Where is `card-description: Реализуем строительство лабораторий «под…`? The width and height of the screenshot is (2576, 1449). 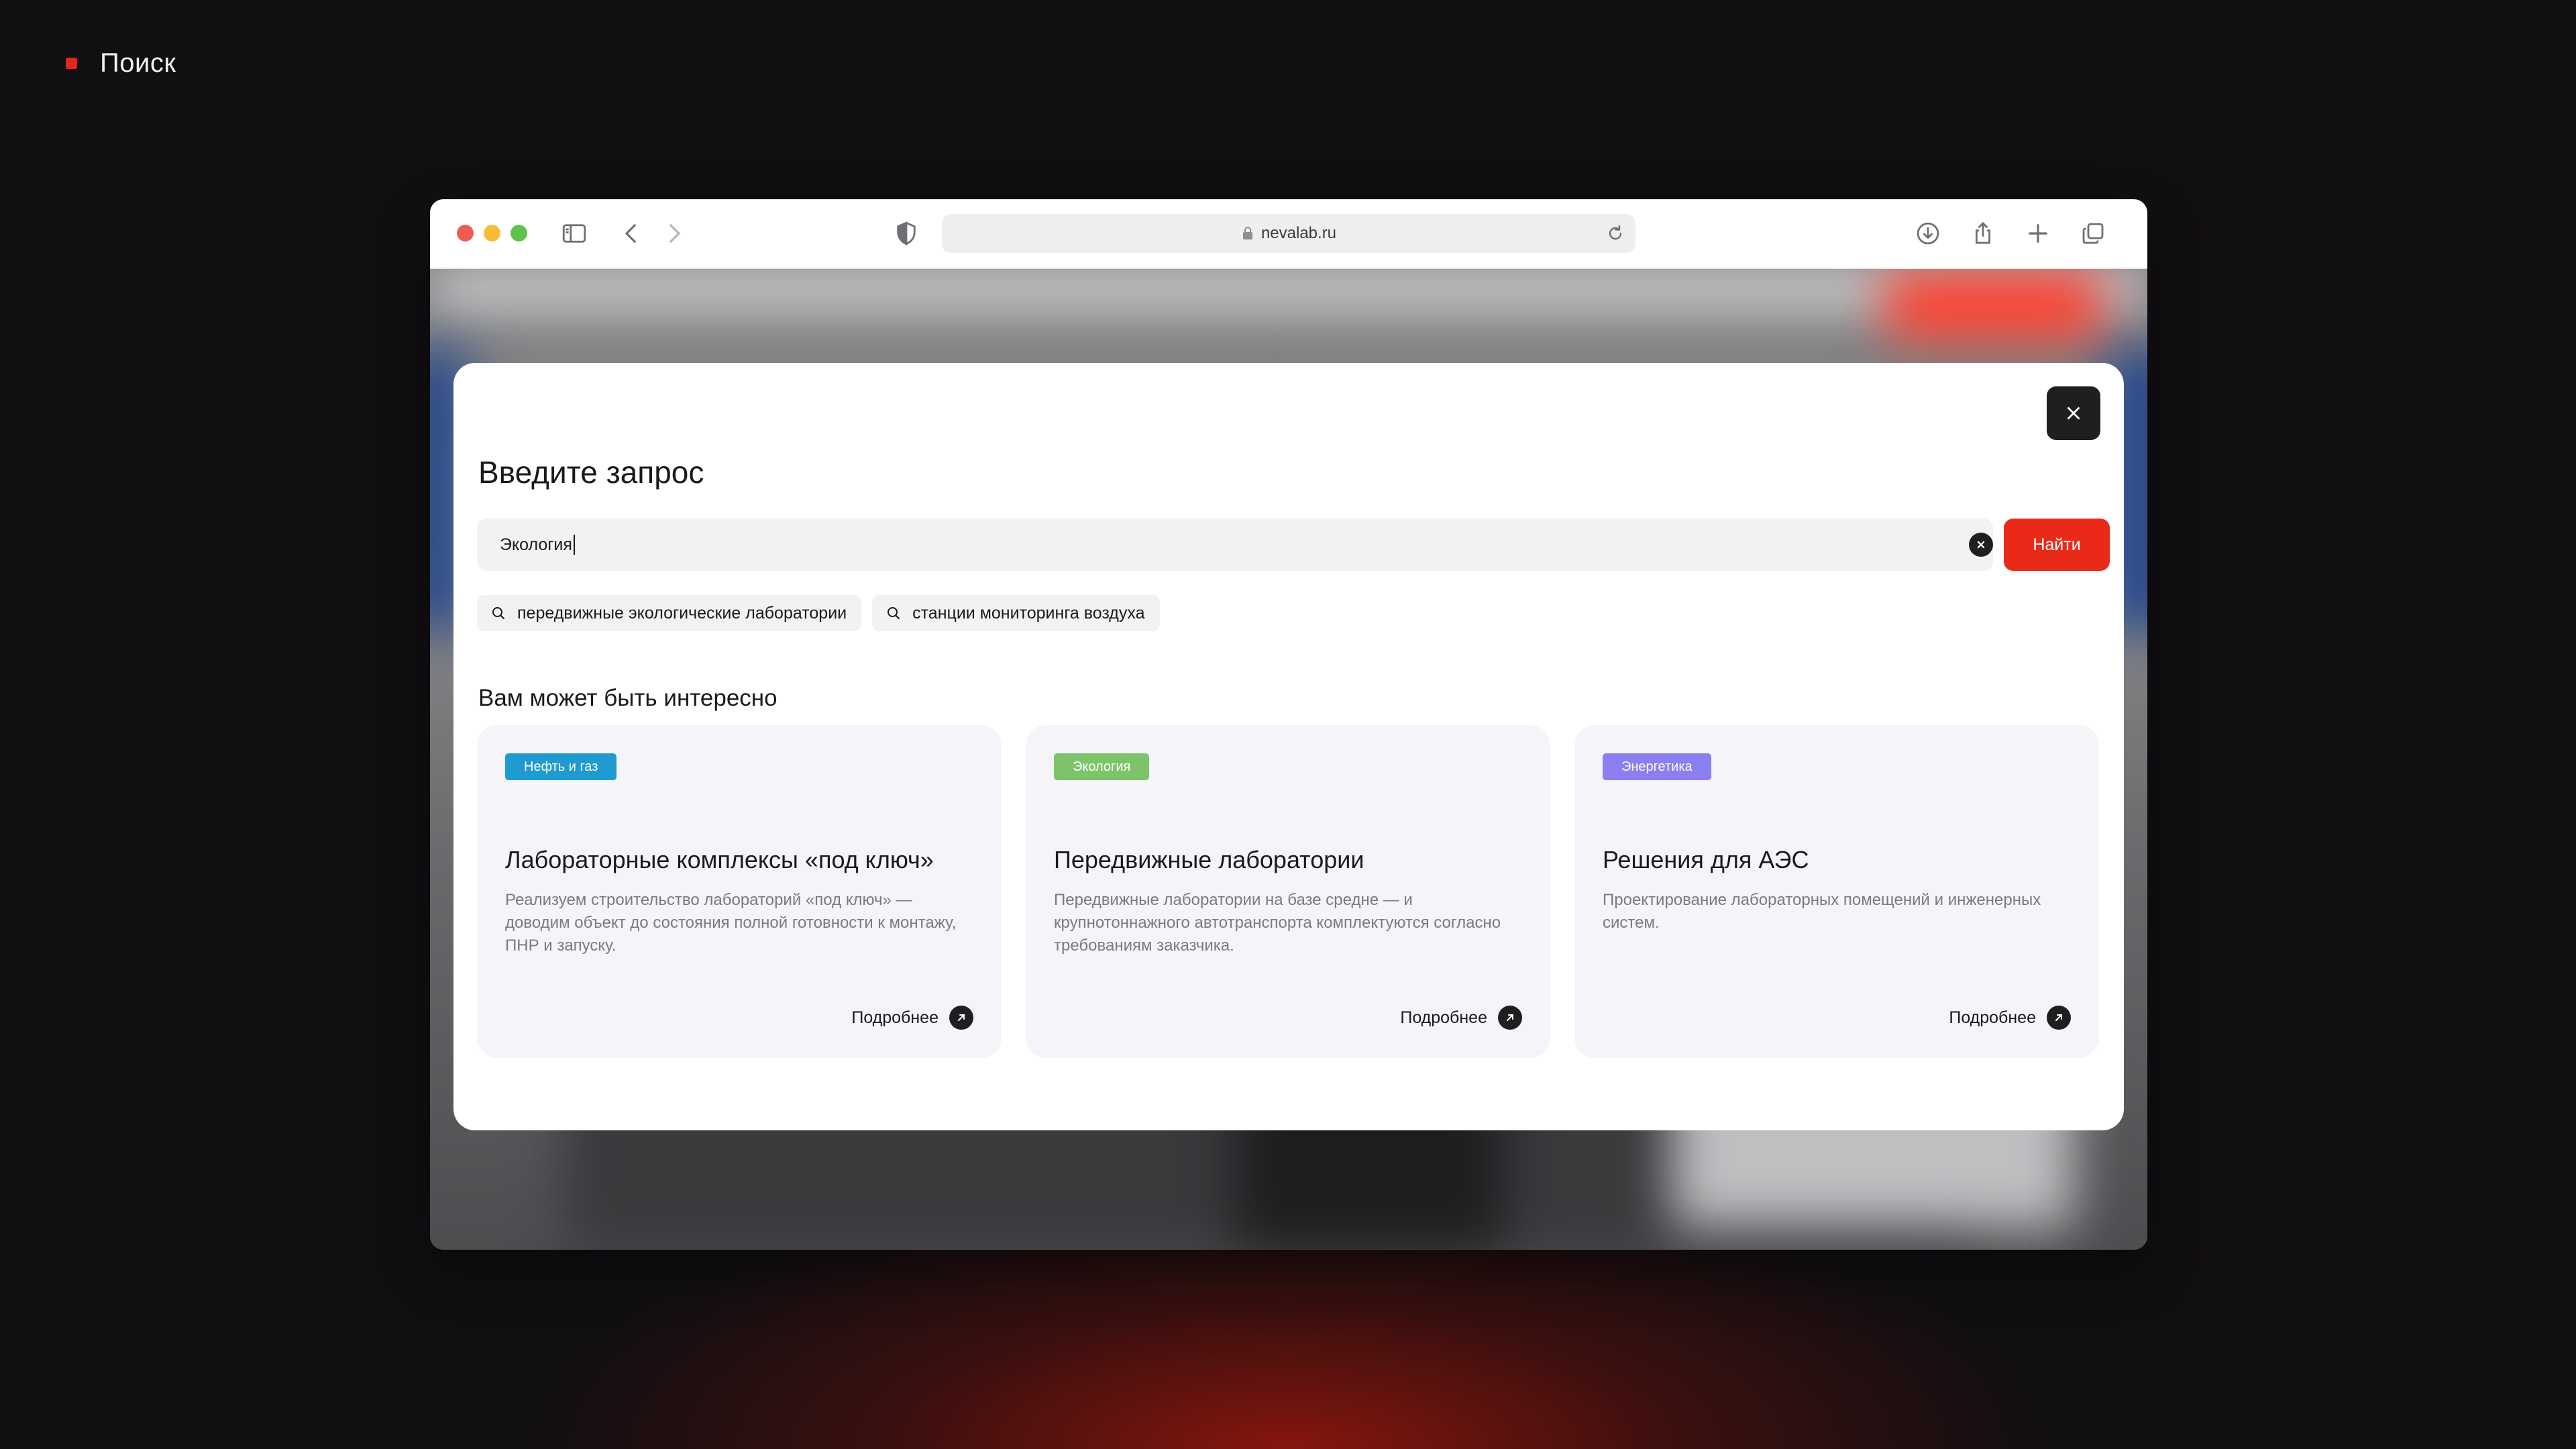
card-description: Реализуем строительство лабораторий «под… is located at coordinates (731, 923).